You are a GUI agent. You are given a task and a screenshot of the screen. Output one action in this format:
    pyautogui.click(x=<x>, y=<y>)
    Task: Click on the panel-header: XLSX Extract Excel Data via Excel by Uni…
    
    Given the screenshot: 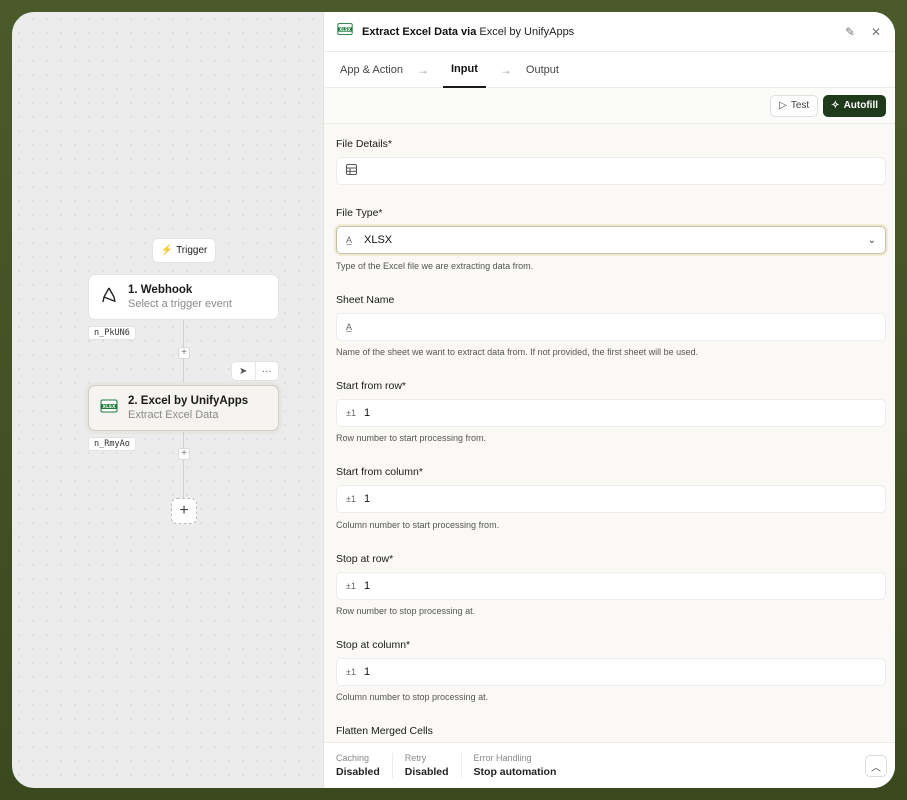 What is the action you would take?
    pyautogui.click(x=609, y=32)
    